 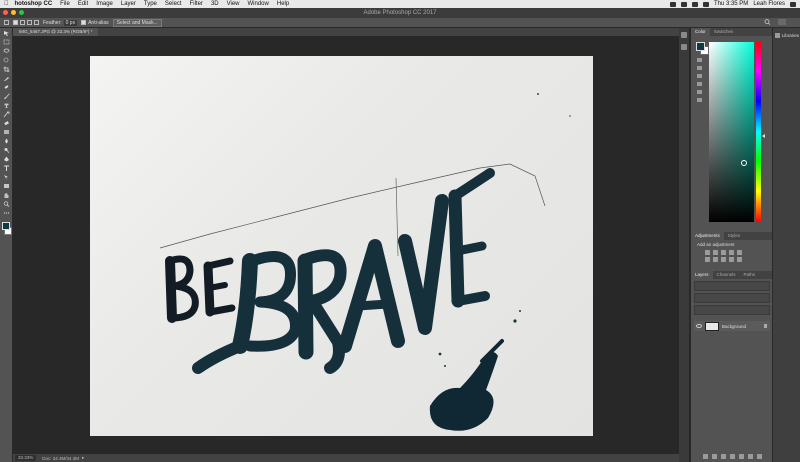 I want to click on vibrance-icon, so click(x=739, y=252).